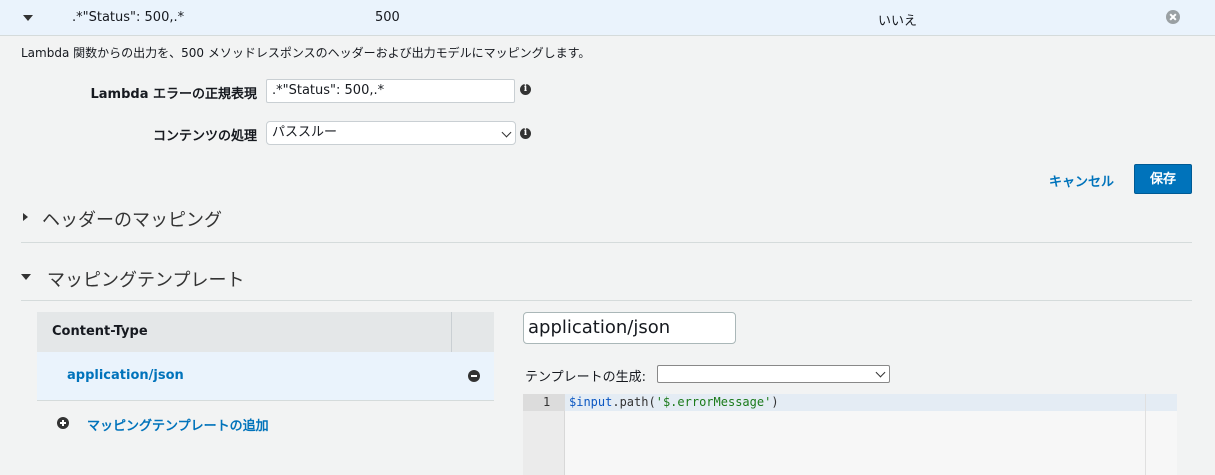  Describe the element at coordinates (1145, 434) in the screenshot. I see `print-margin` at that location.